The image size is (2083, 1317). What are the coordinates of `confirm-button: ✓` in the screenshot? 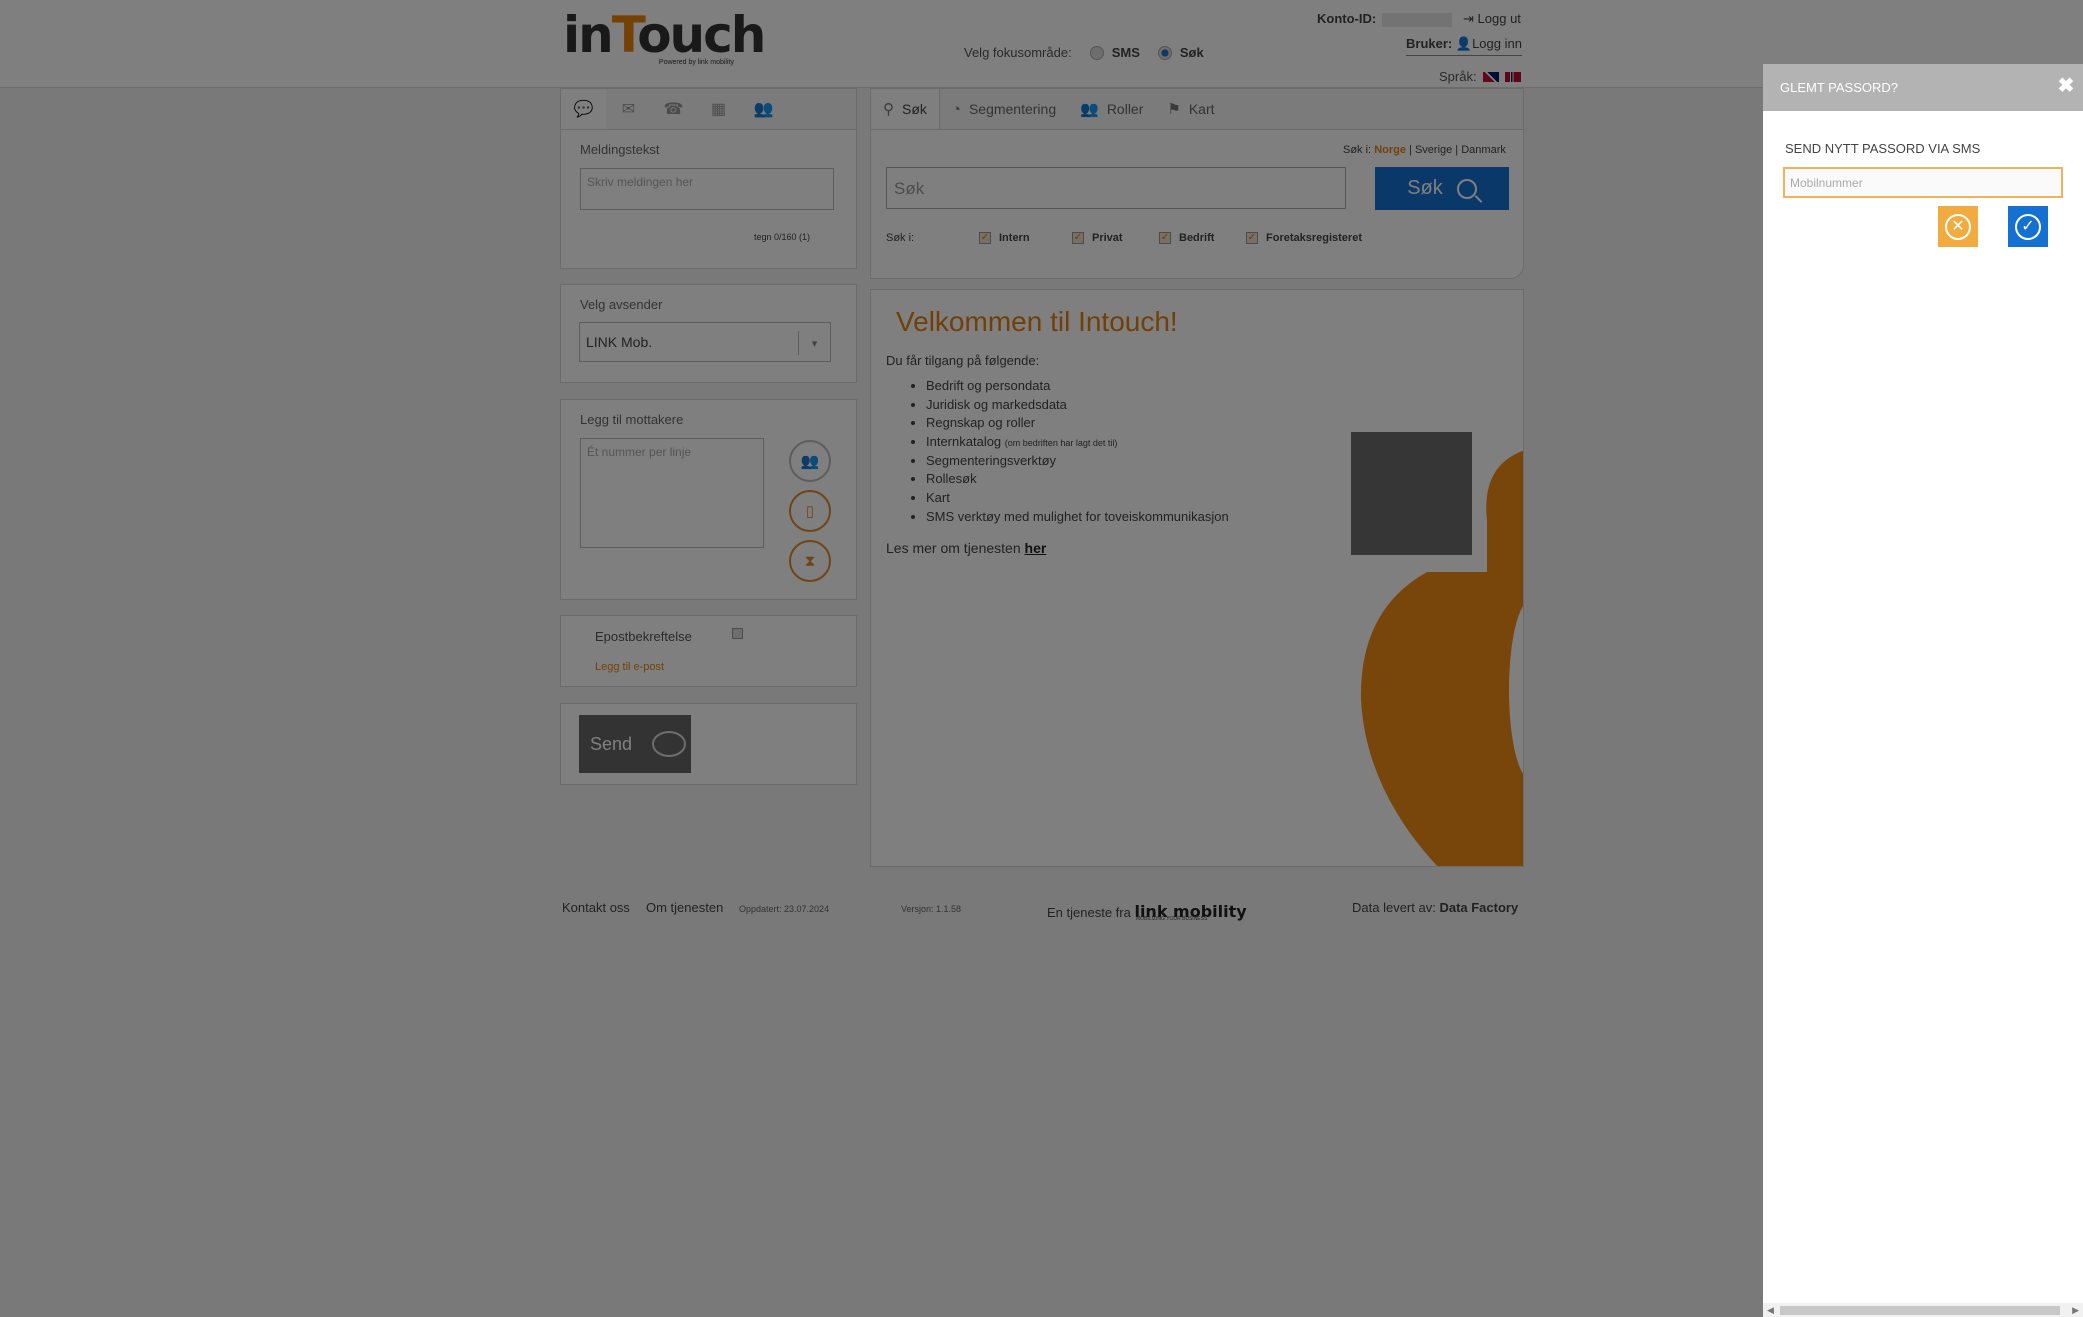 It's located at (2028, 226).